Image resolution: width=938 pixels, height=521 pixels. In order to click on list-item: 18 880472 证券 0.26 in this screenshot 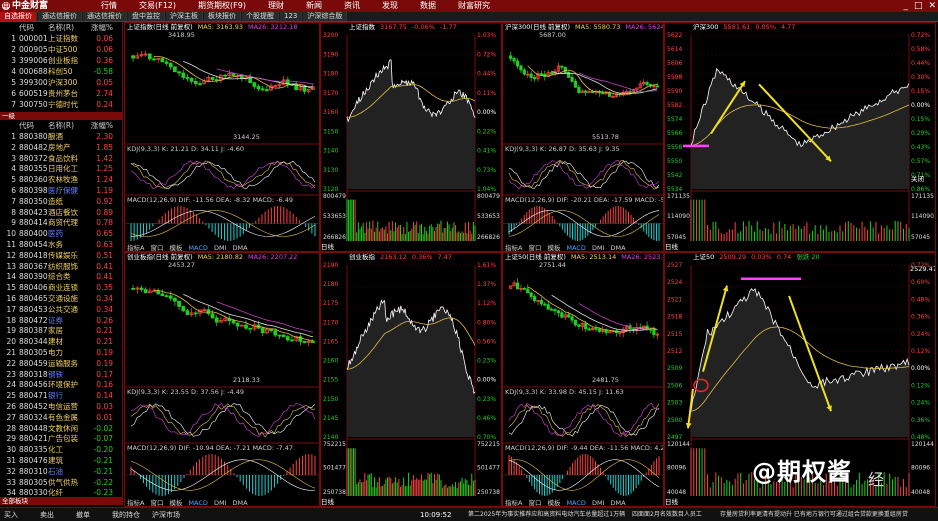, I will do `click(61, 321)`.